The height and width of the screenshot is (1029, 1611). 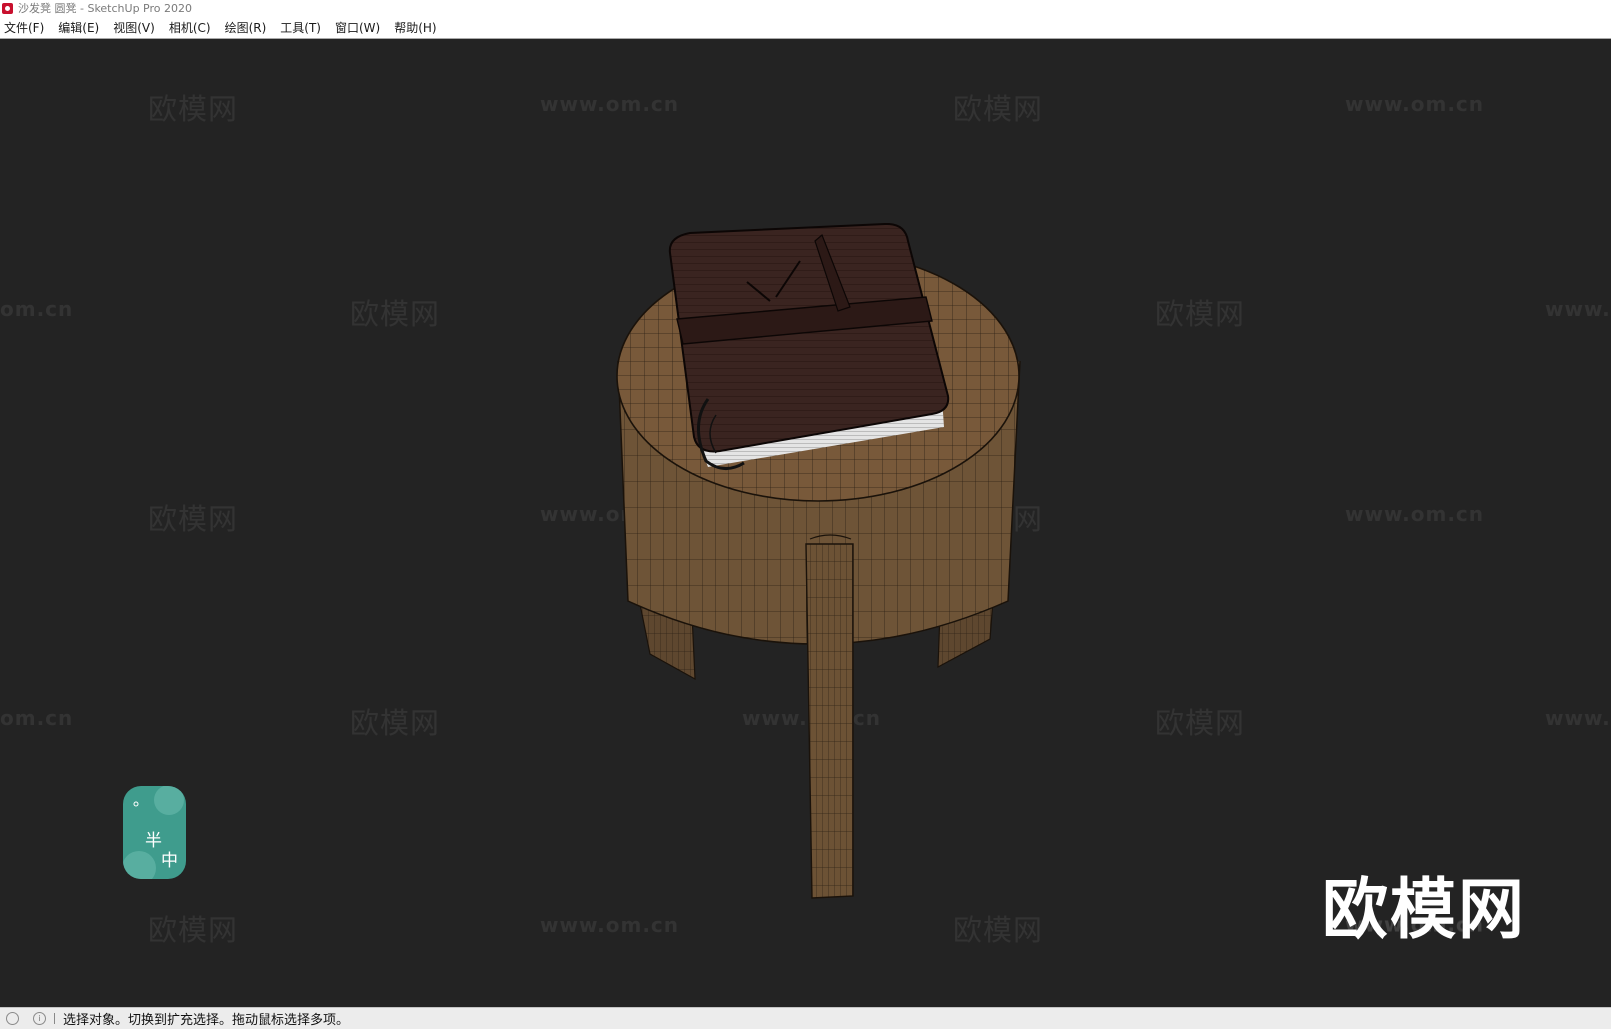 I want to click on brand-badge: 半 中, so click(x=154, y=832).